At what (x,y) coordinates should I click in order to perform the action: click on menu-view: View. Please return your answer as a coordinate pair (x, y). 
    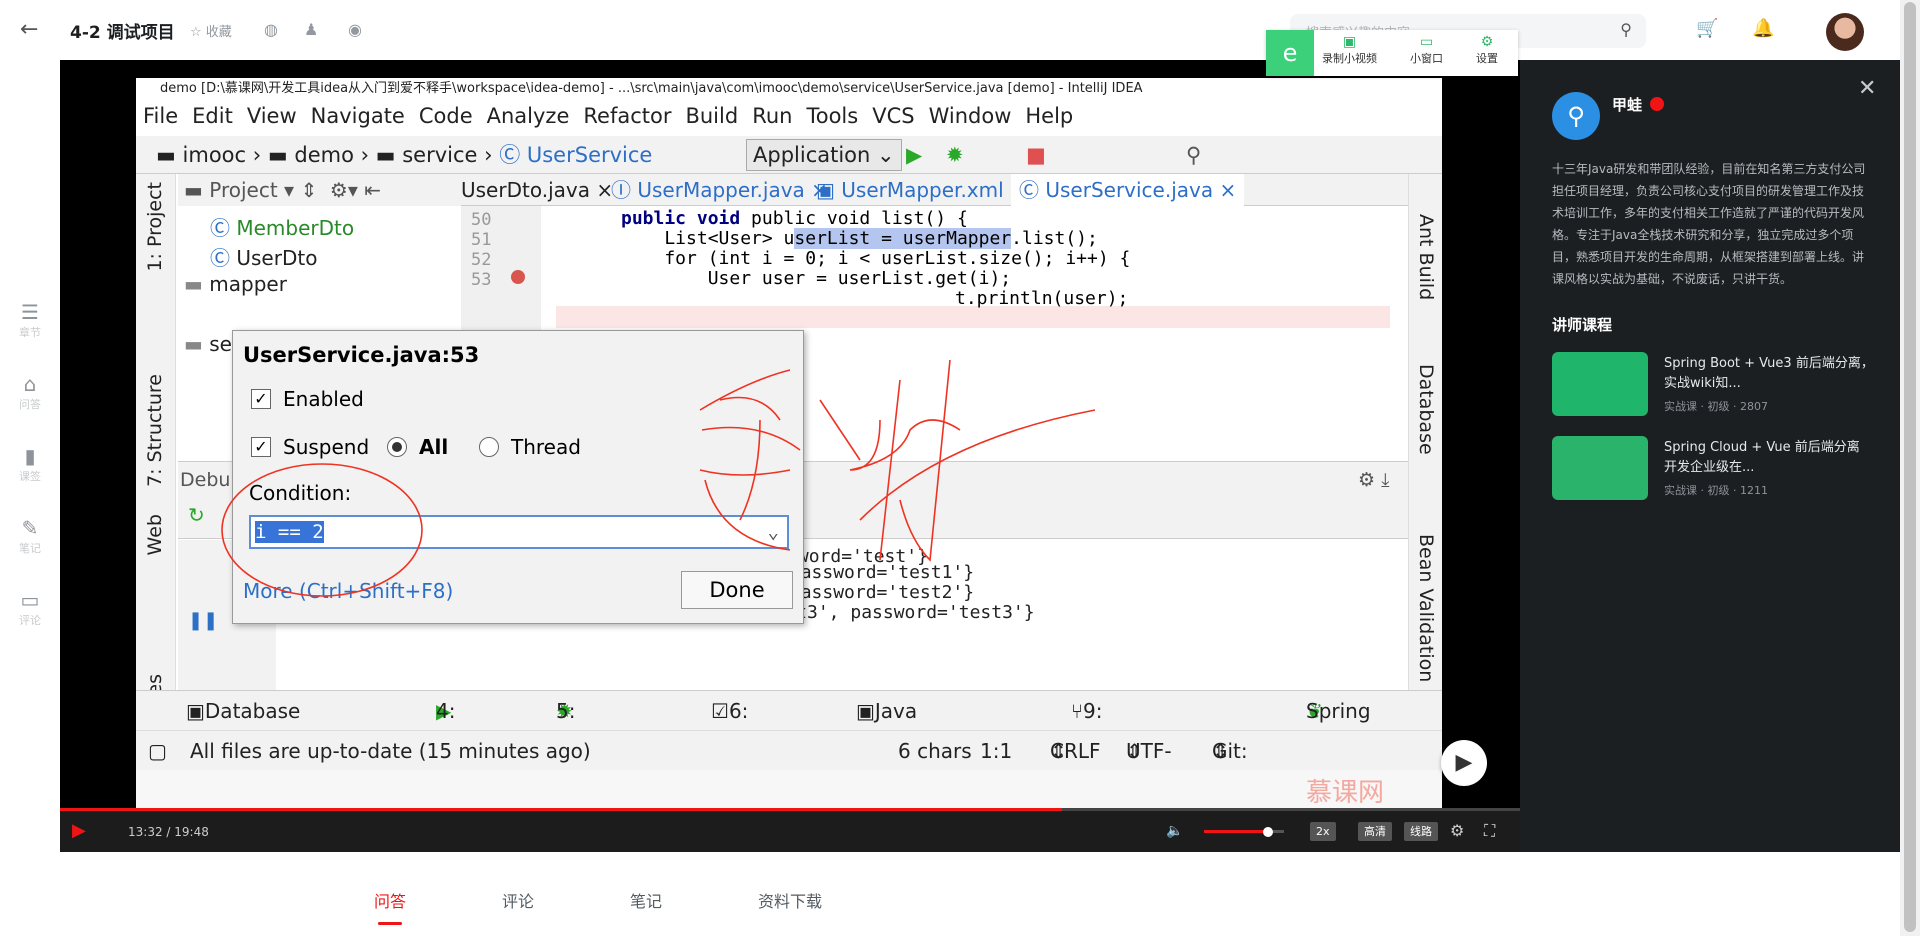
    Looking at the image, I should click on (272, 116).